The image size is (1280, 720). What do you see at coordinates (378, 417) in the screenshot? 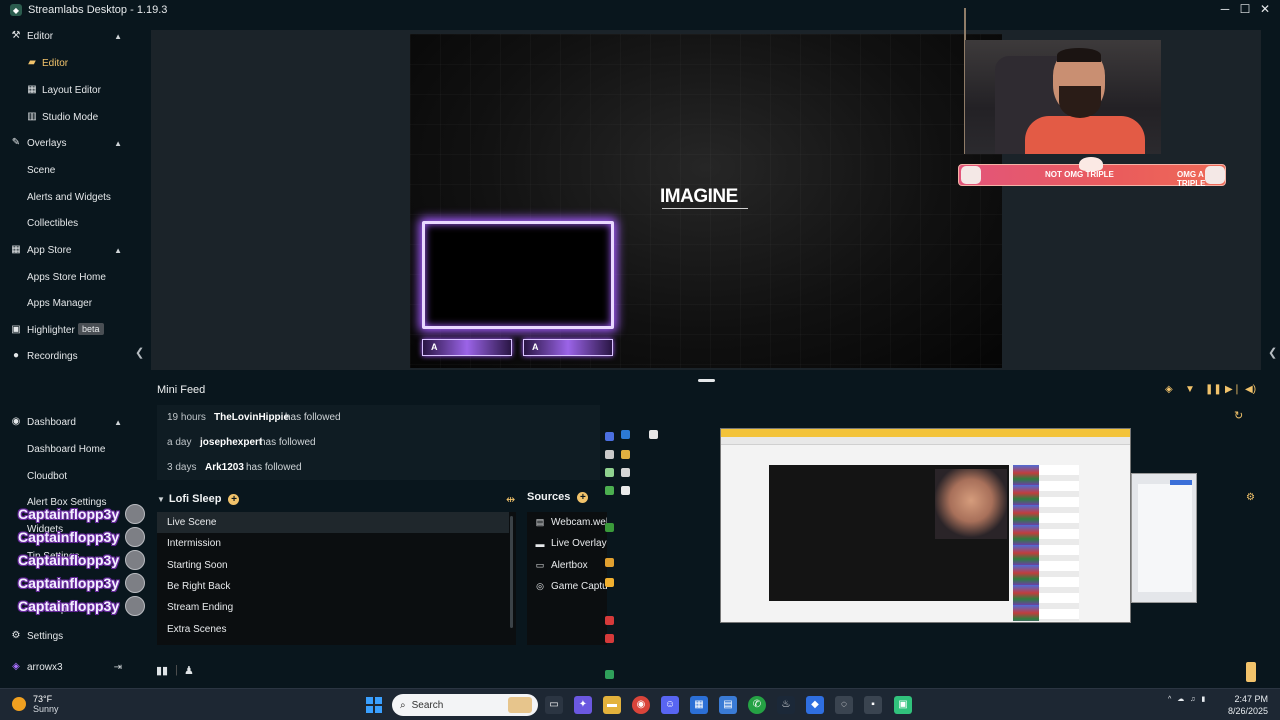
I see `feed-event-row: 19 hours TheLovinHippie has followed` at bounding box center [378, 417].